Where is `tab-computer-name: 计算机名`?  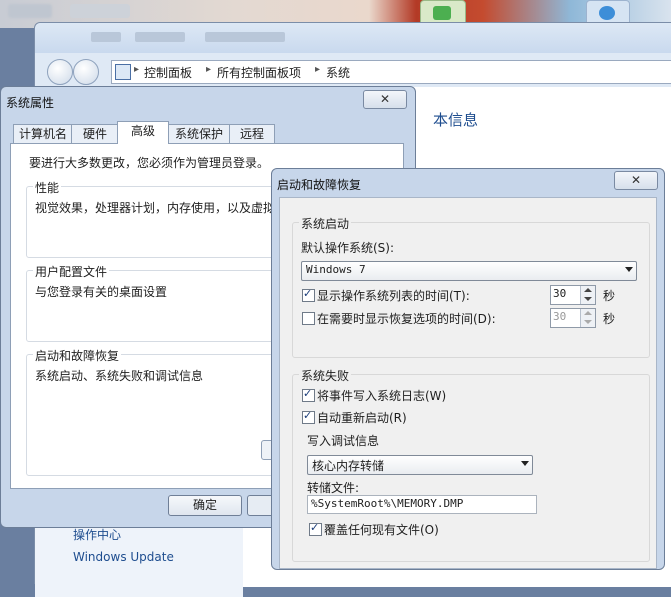 tab-computer-name: 计算机名 is located at coordinates (43, 133).